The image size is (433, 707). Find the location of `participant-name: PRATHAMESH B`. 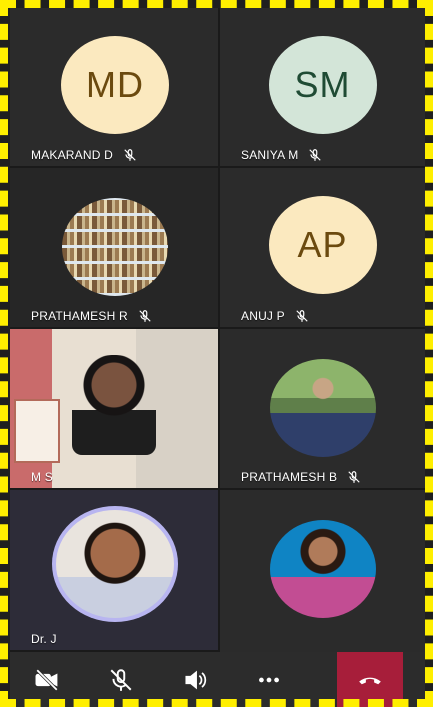

participant-name: PRATHAMESH B is located at coordinates (289, 477).